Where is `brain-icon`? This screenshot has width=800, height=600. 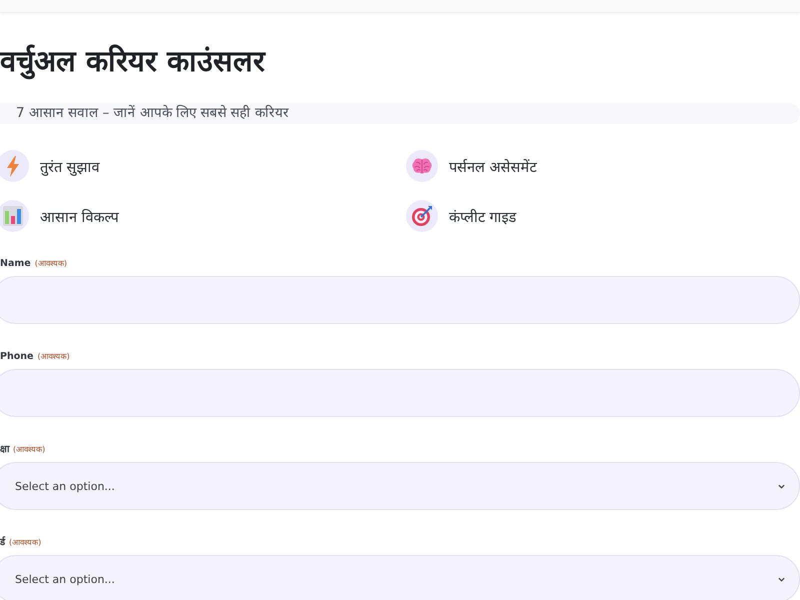
brain-icon is located at coordinates (422, 166).